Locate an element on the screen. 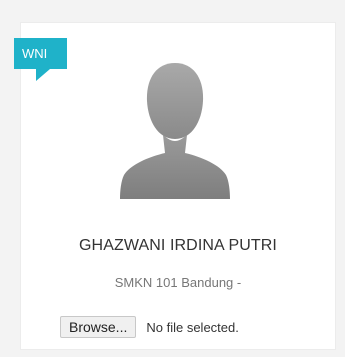 This screenshot has height=357, width=345. nationality-badge: WNI is located at coordinates (40, 53).